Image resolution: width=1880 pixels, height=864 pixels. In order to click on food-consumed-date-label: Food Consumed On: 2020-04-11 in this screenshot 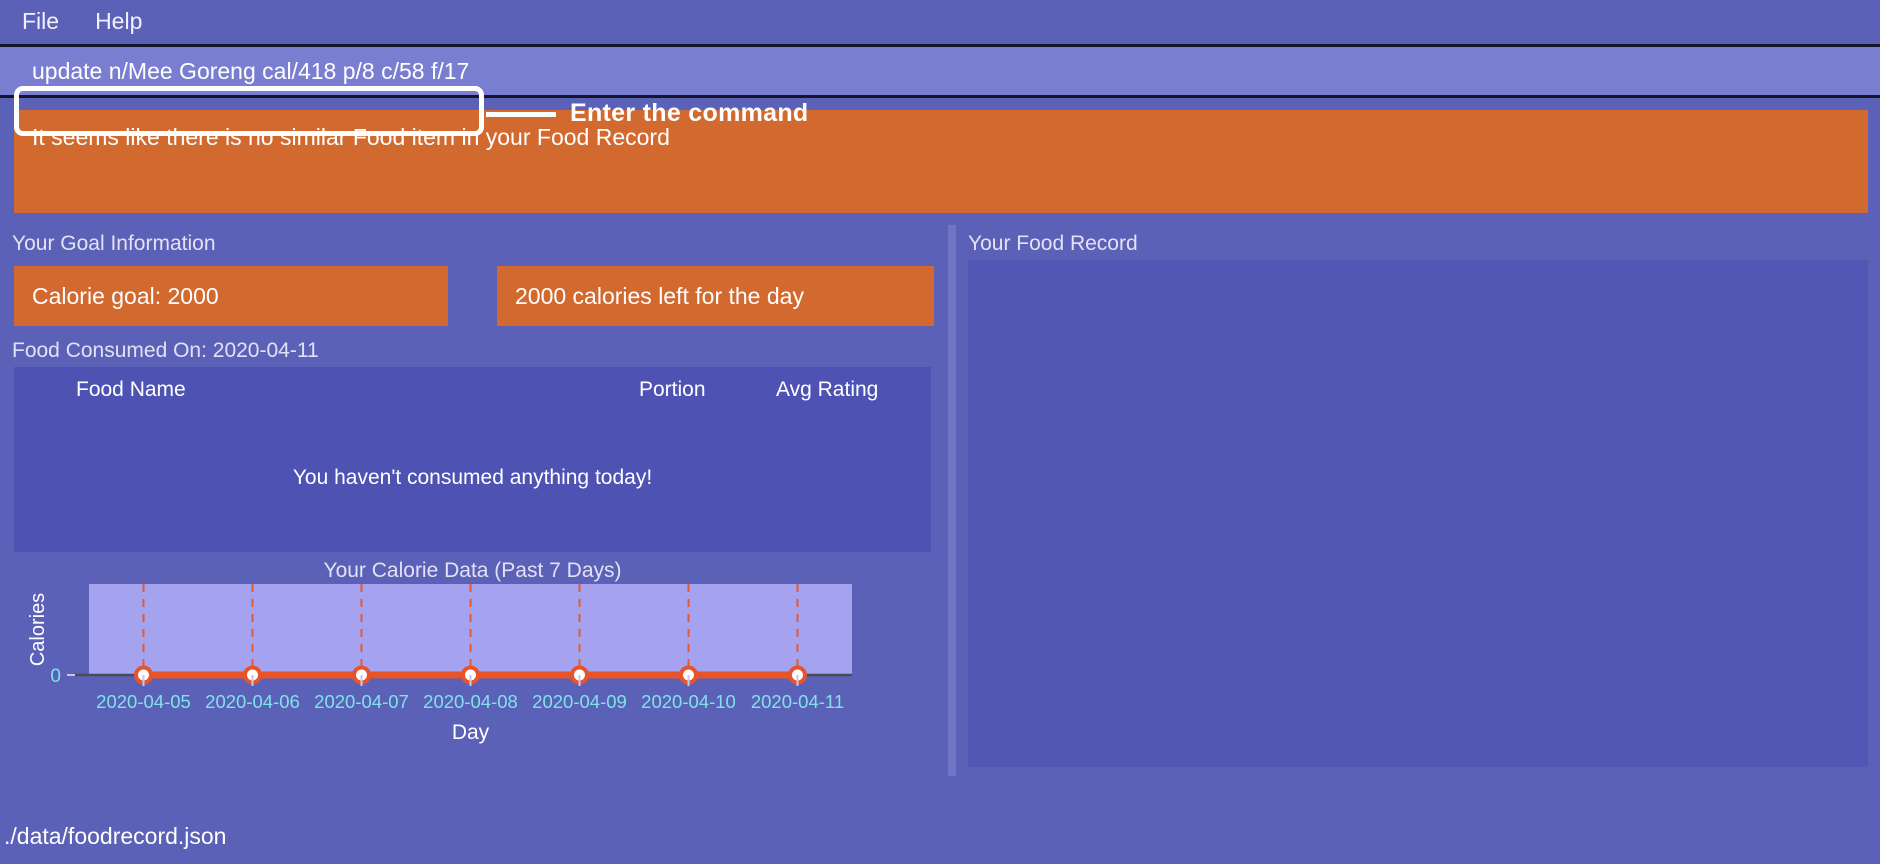, I will do `click(165, 350)`.